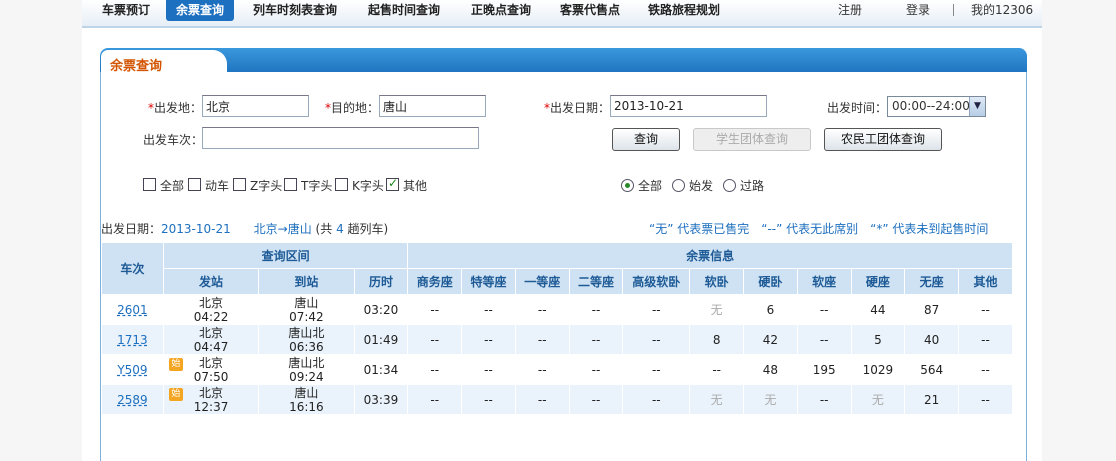  Describe the element at coordinates (650, 186) in the screenshot. I see `station-all-label: 全部` at that location.